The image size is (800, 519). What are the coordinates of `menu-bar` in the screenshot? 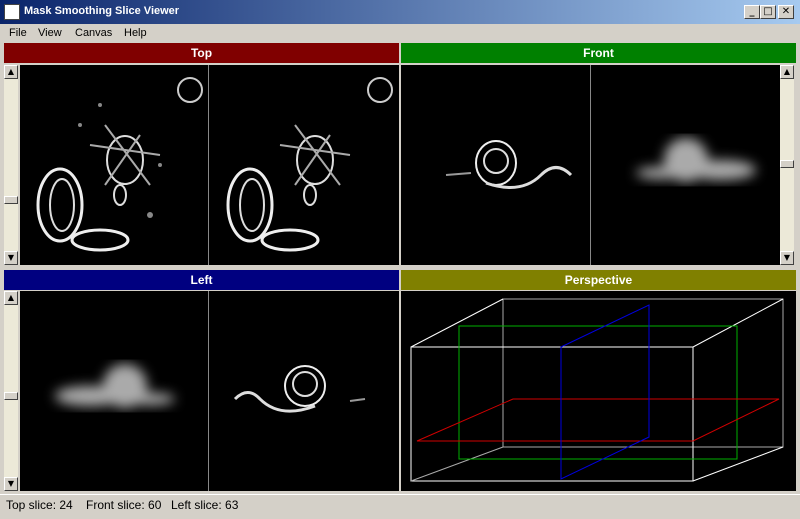 It's located at (400, 33).